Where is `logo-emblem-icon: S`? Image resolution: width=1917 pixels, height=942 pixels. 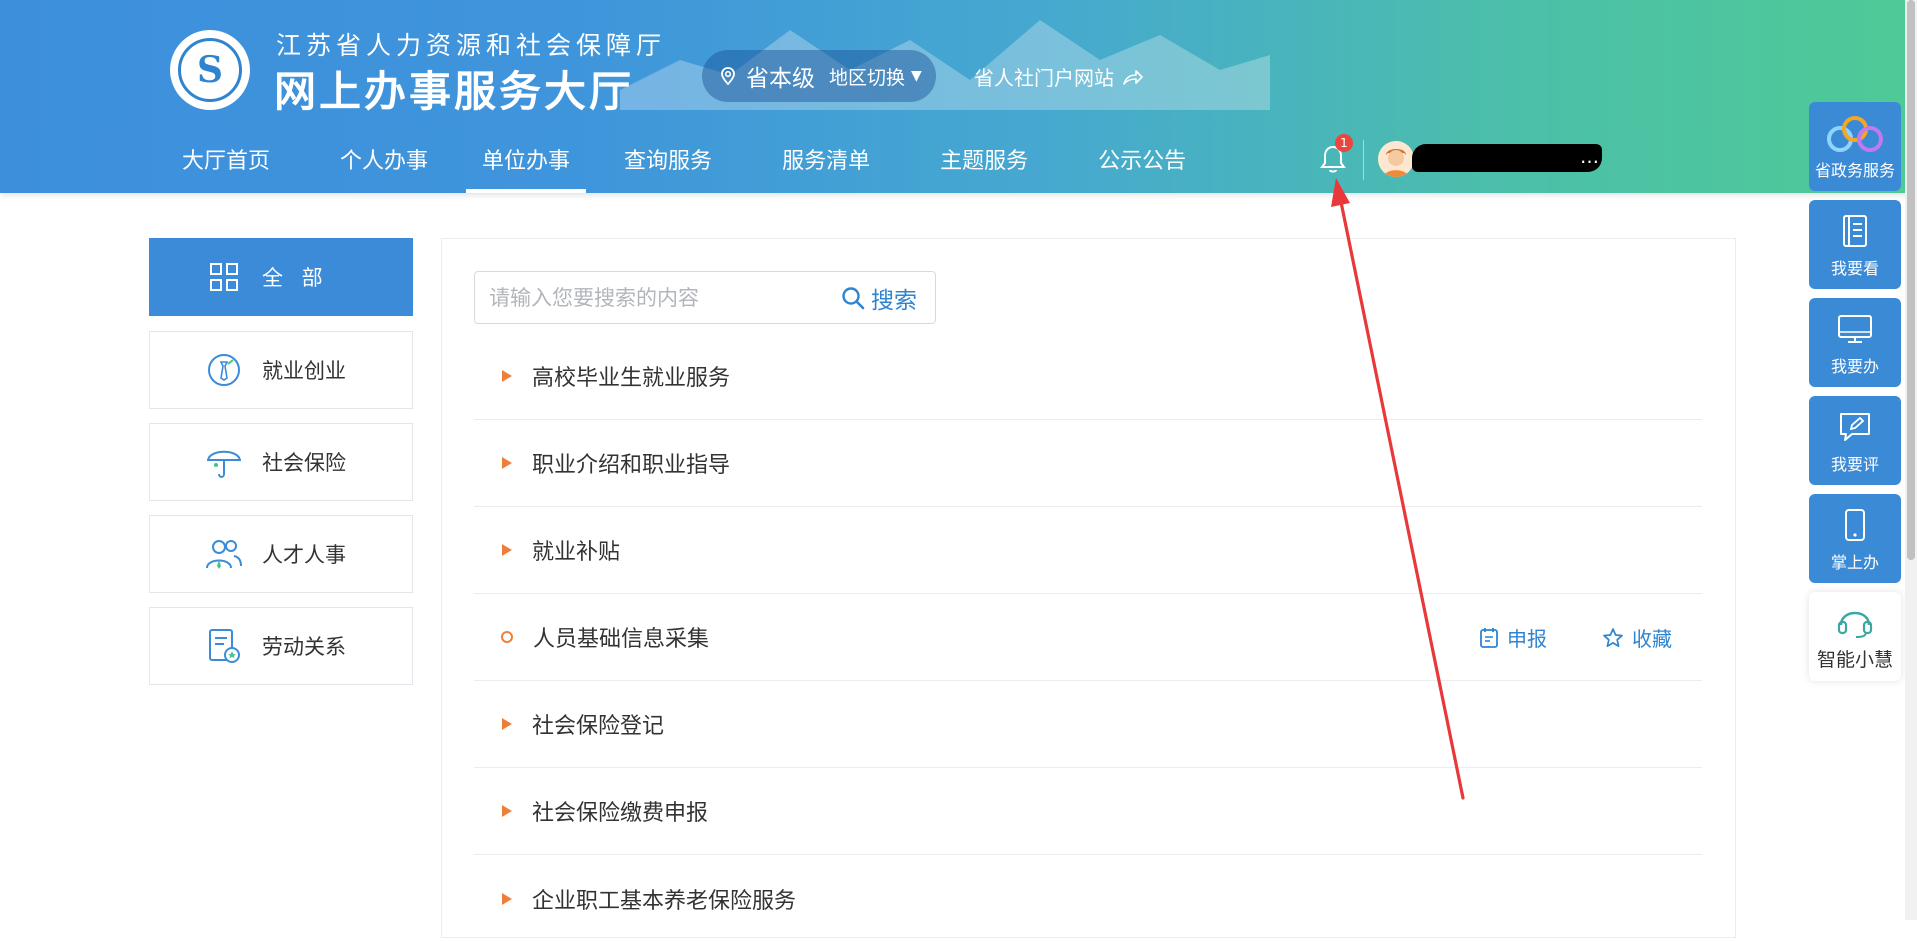 logo-emblem-icon: S is located at coordinates (210, 70).